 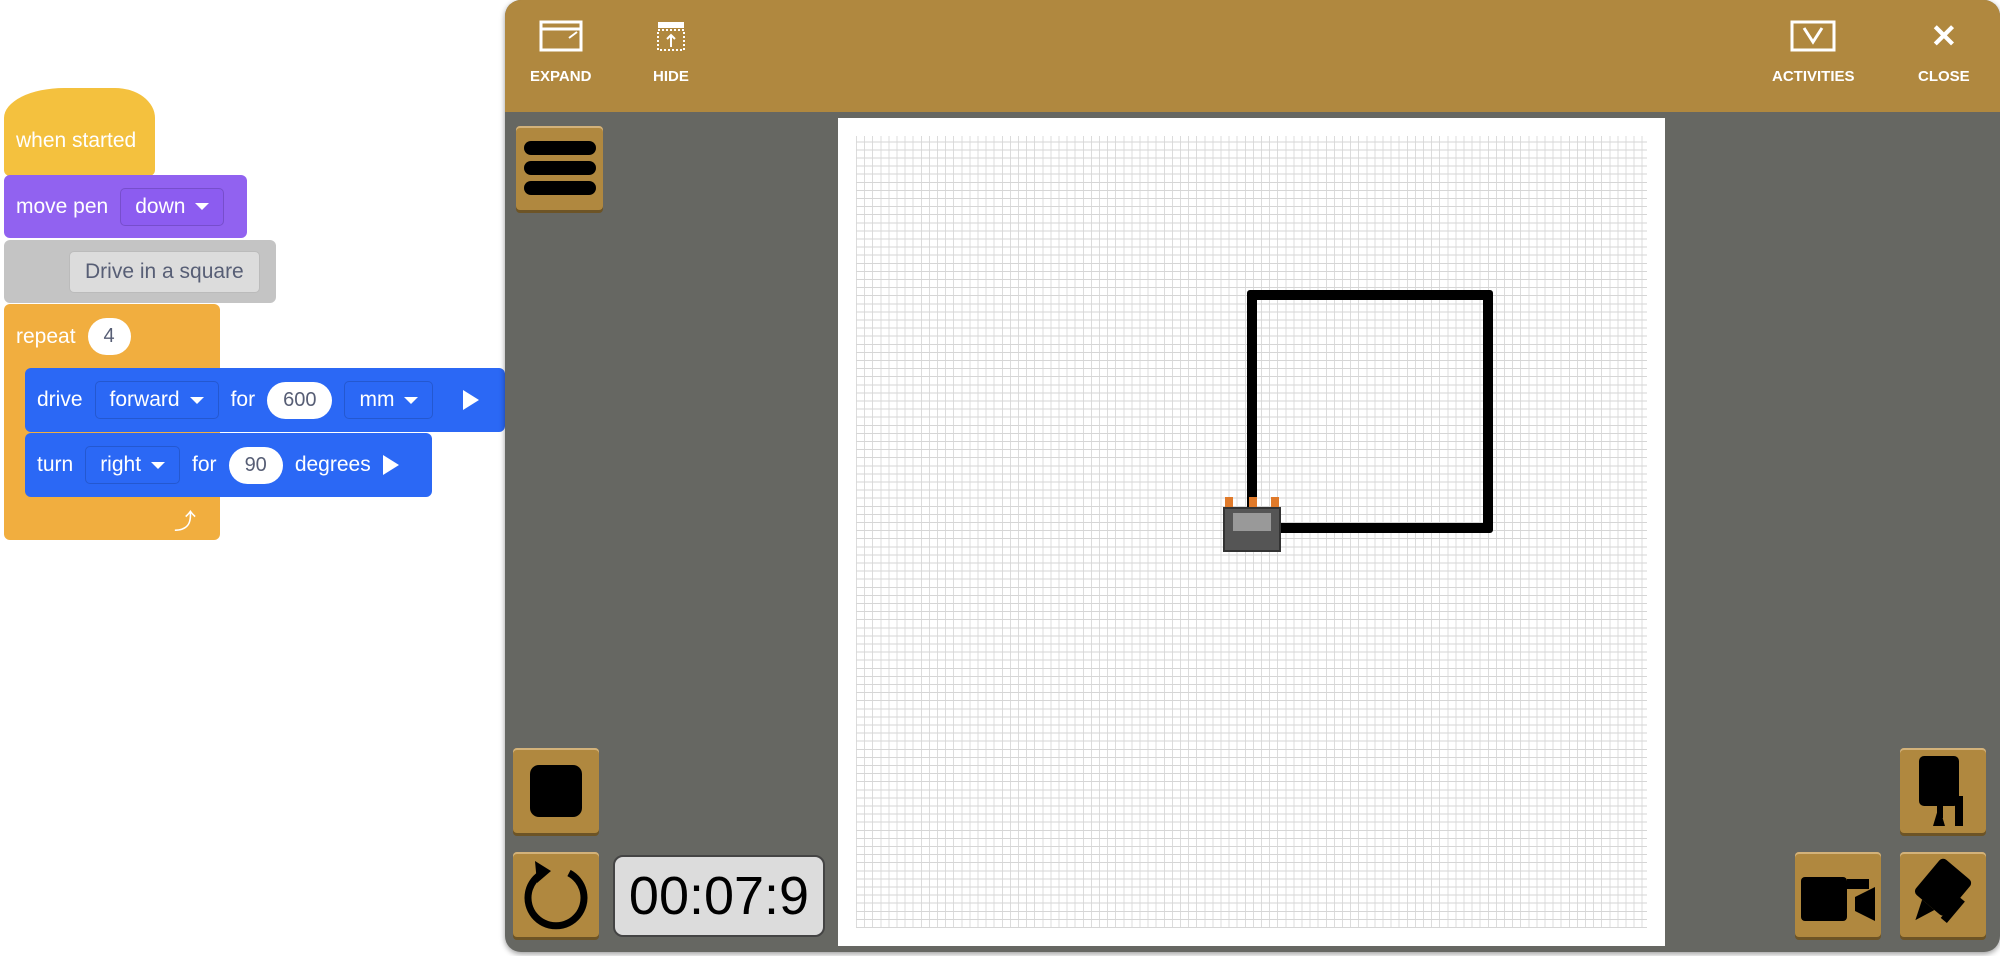 I want to click on camera-top-icon, so click(x=1941, y=790).